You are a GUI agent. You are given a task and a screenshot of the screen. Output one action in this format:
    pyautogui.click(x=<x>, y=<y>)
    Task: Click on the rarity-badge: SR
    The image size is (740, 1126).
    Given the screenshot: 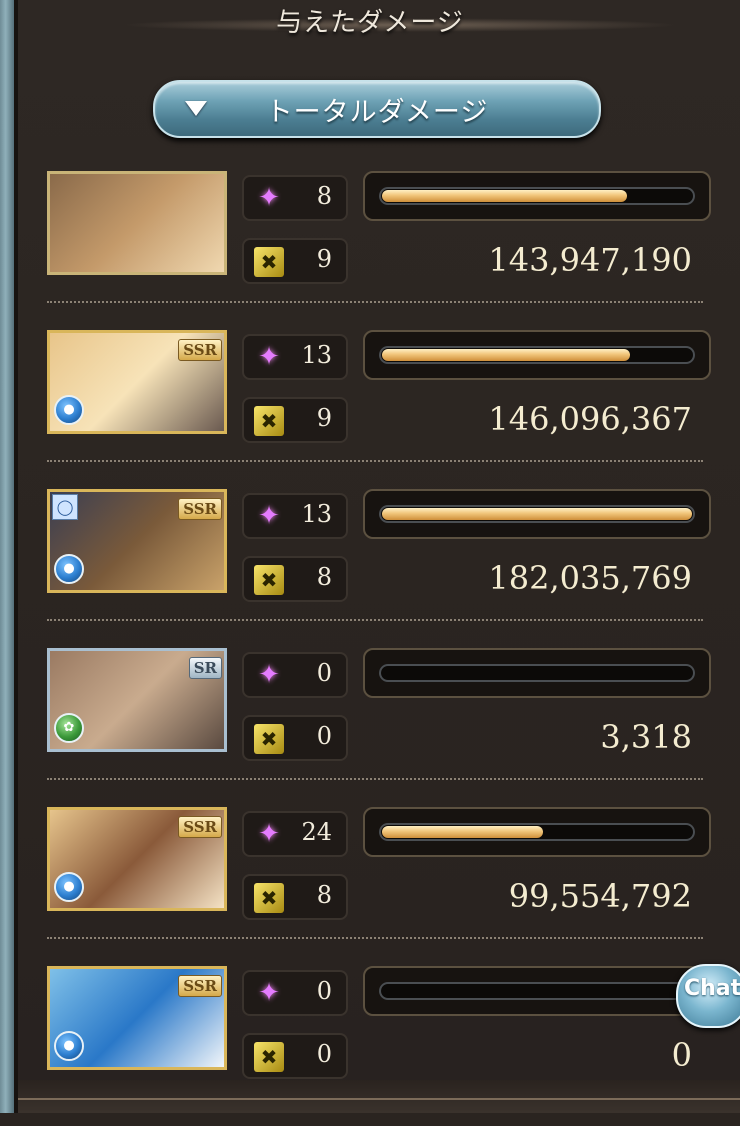 What is the action you would take?
    pyautogui.click(x=205, y=668)
    